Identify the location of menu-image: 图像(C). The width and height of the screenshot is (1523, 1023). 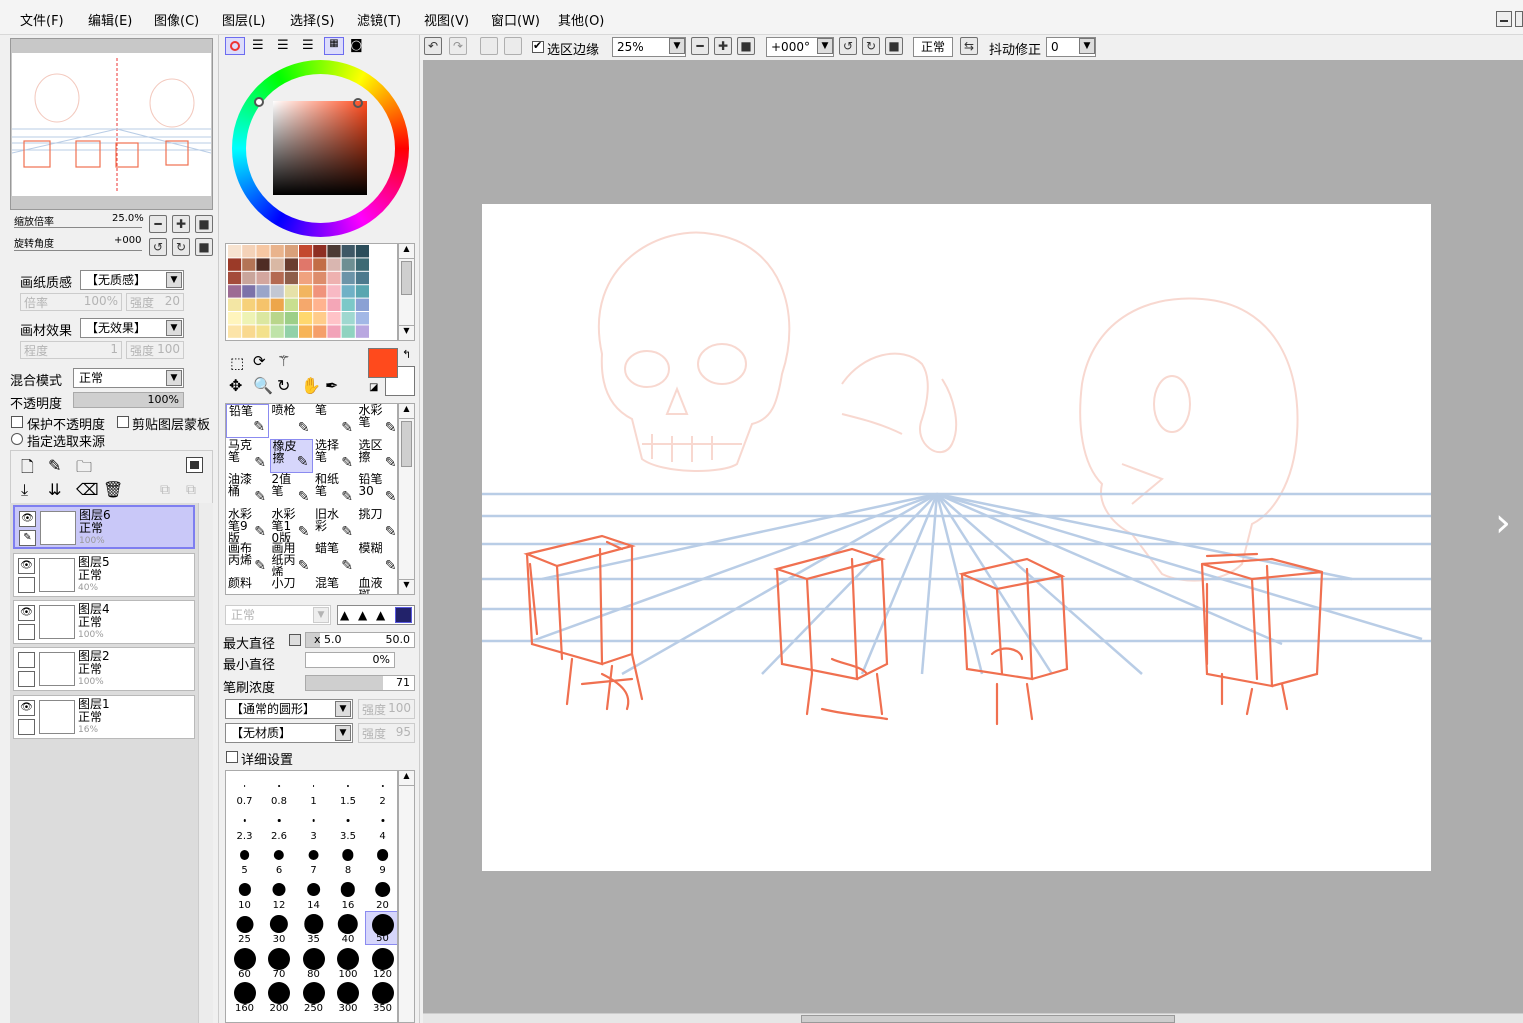
(176, 19).